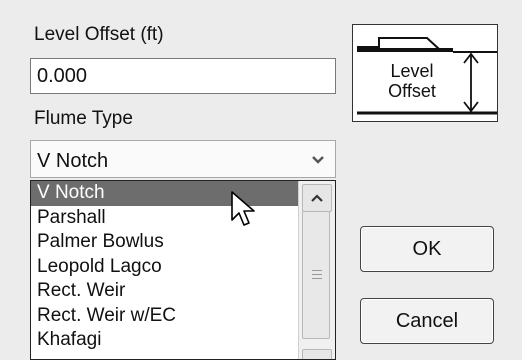  What do you see at coordinates (99, 34) in the screenshot?
I see `level-offset-label: Level Offset (ft)` at bounding box center [99, 34].